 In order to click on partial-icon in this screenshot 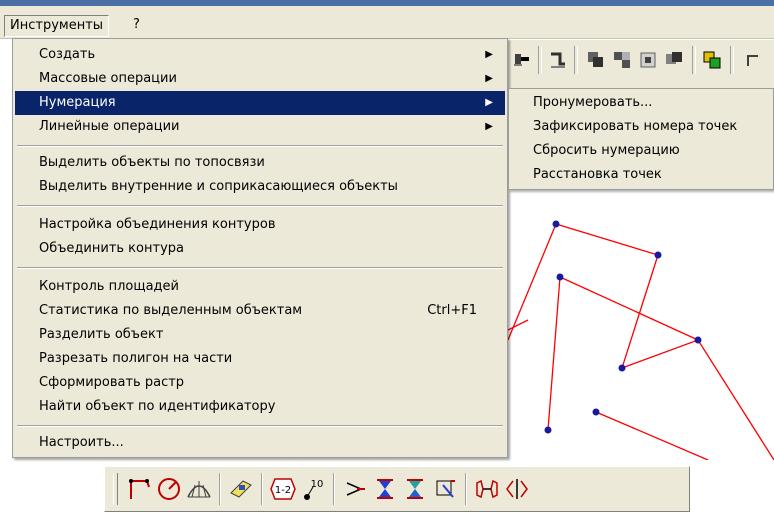, I will do `click(754, 60)`.